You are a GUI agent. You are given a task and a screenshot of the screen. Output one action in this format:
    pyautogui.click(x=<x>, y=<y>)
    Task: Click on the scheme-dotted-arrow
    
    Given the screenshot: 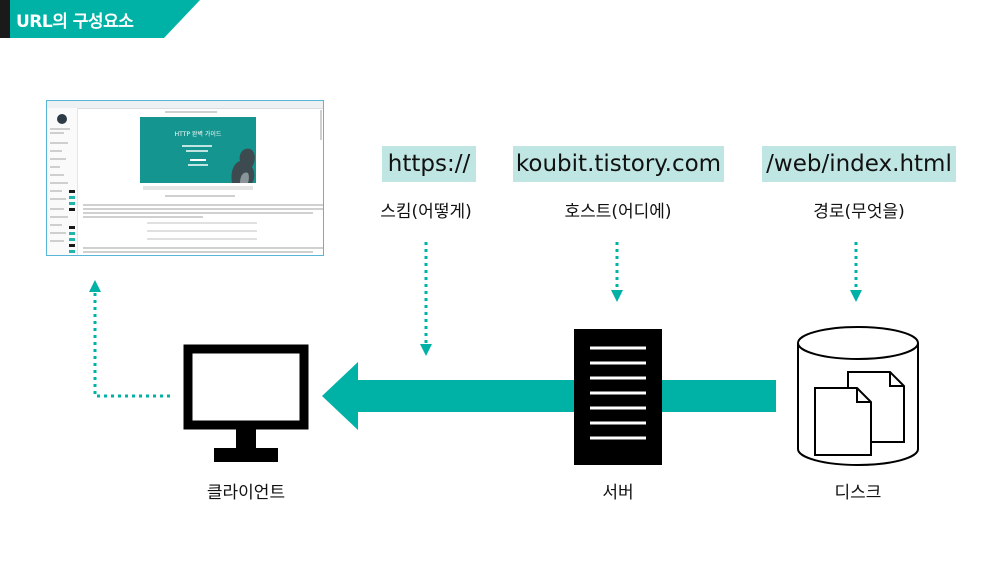 What is the action you would take?
    pyautogui.click(x=426, y=299)
    